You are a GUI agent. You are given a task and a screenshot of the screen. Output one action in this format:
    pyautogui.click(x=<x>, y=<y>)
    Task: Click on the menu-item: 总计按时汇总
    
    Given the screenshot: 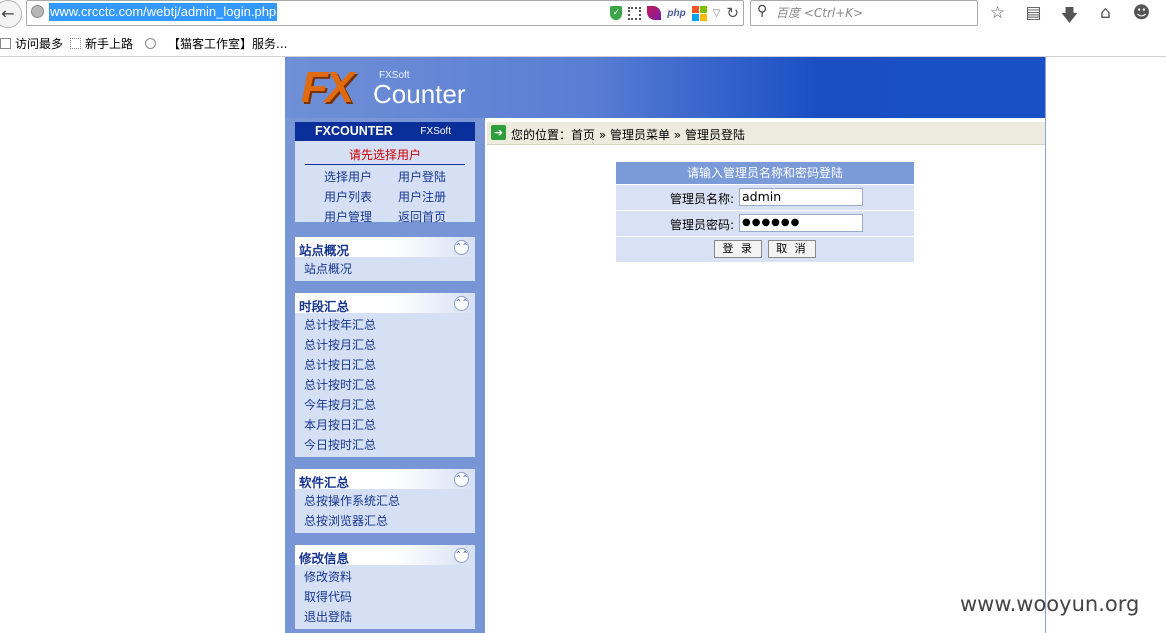 What is the action you would take?
    pyautogui.click(x=385, y=385)
    